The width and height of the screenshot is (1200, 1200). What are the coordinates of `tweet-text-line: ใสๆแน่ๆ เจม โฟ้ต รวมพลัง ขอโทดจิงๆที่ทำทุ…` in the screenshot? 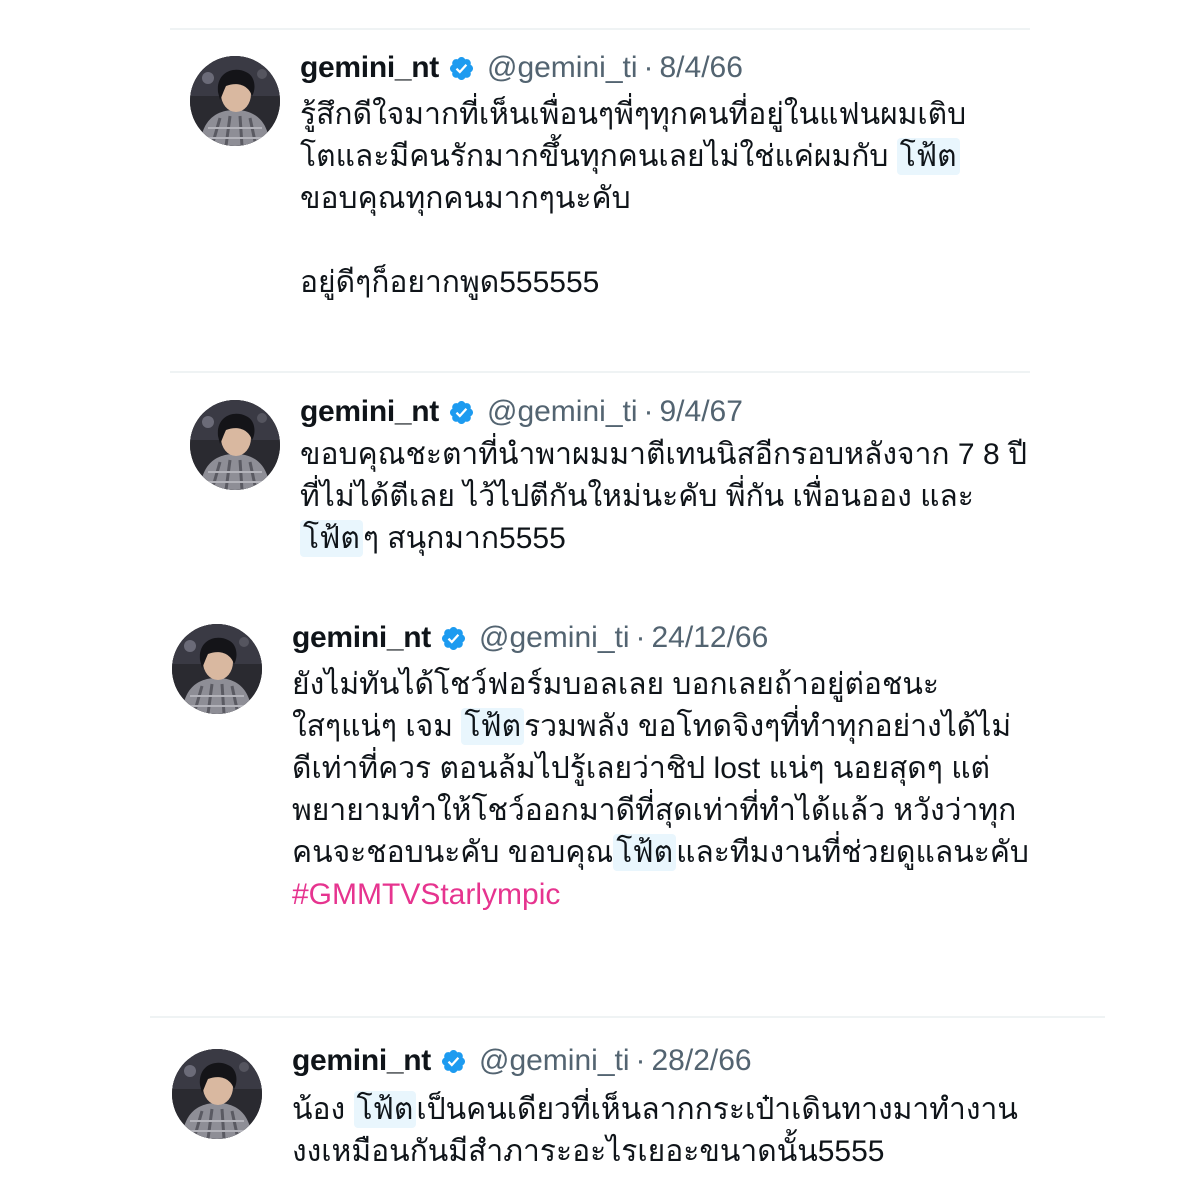 It's located at (660, 727).